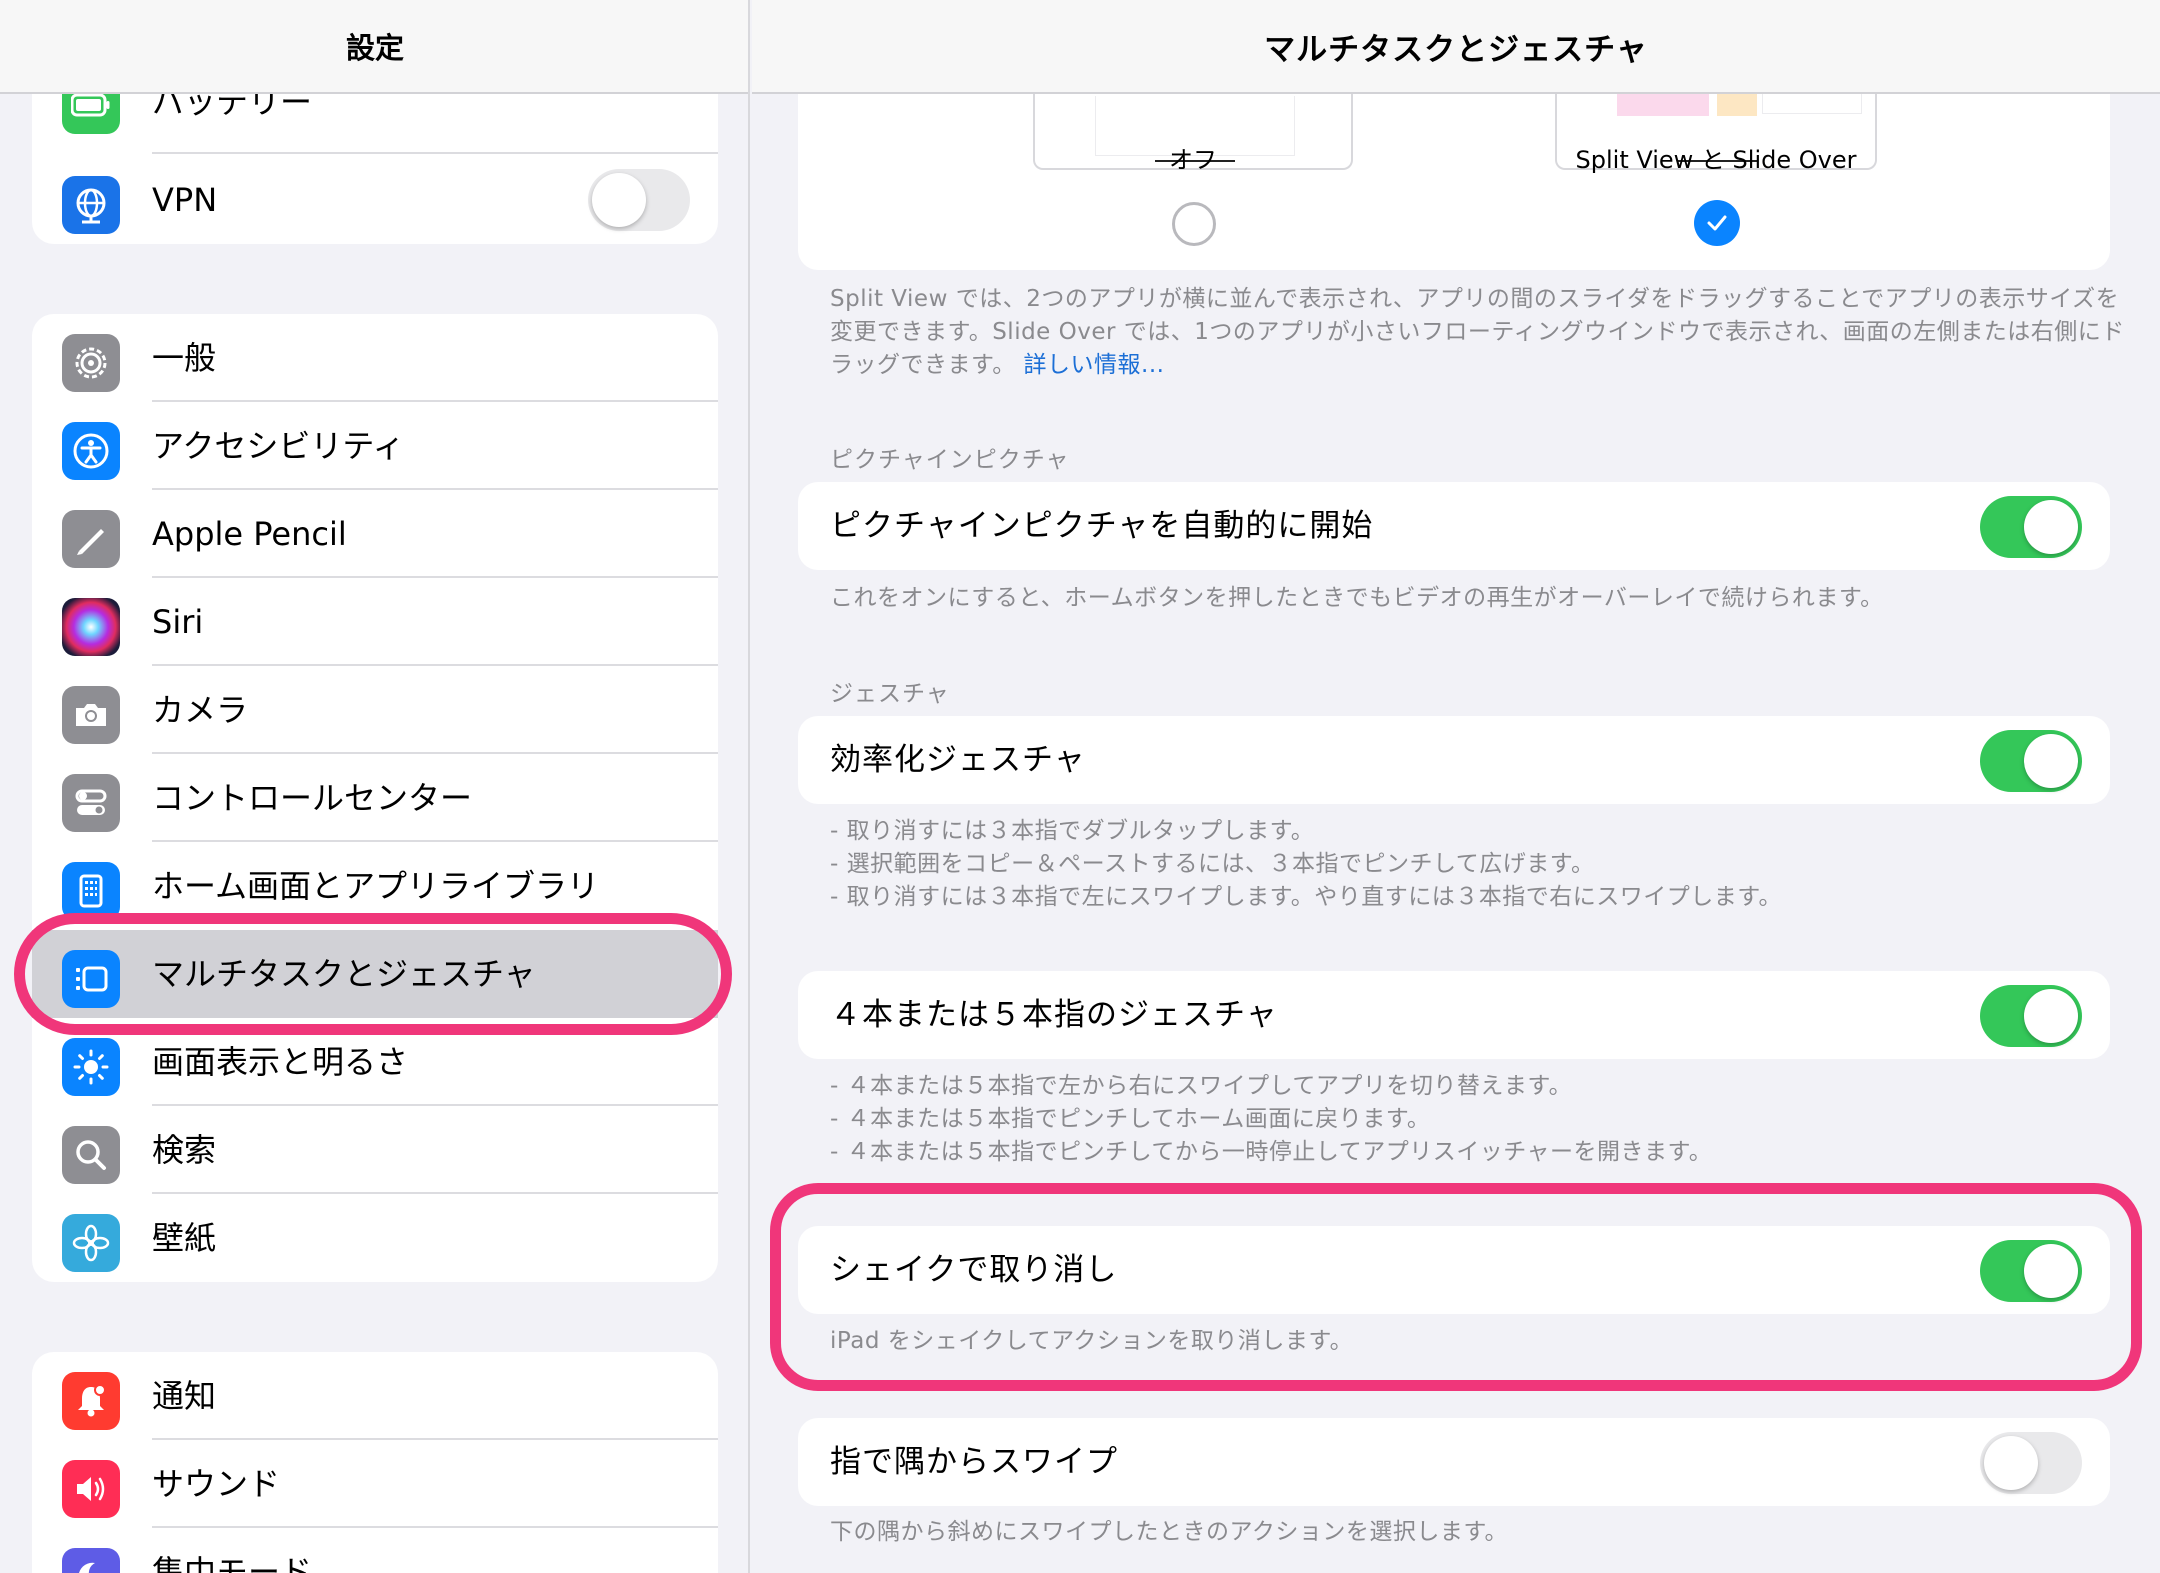  What do you see at coordinates (375, 1484) in the screenshot?
I see `sidebar-item-sounds: サウンド` at bounding box center [375, 1484].